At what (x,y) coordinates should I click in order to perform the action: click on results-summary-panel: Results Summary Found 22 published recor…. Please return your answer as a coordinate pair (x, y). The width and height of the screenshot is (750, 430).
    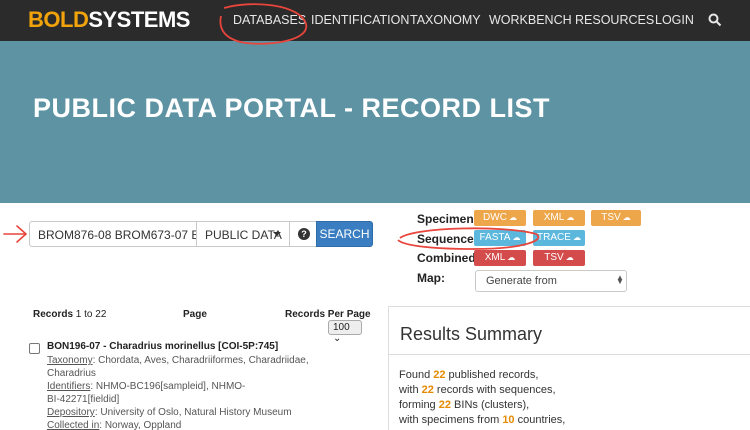
    Looking at the image, I should click on (569, 368).